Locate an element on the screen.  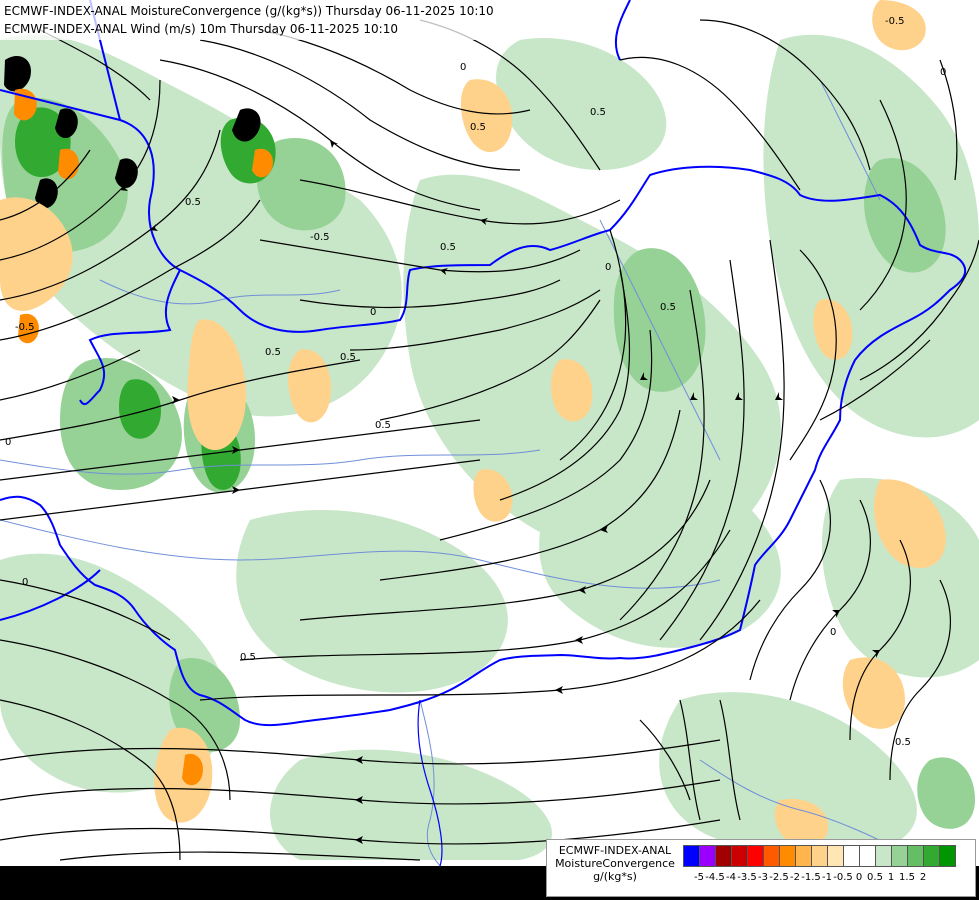
legend-tick-label: -3.5 is located at coordinates (747, 877).